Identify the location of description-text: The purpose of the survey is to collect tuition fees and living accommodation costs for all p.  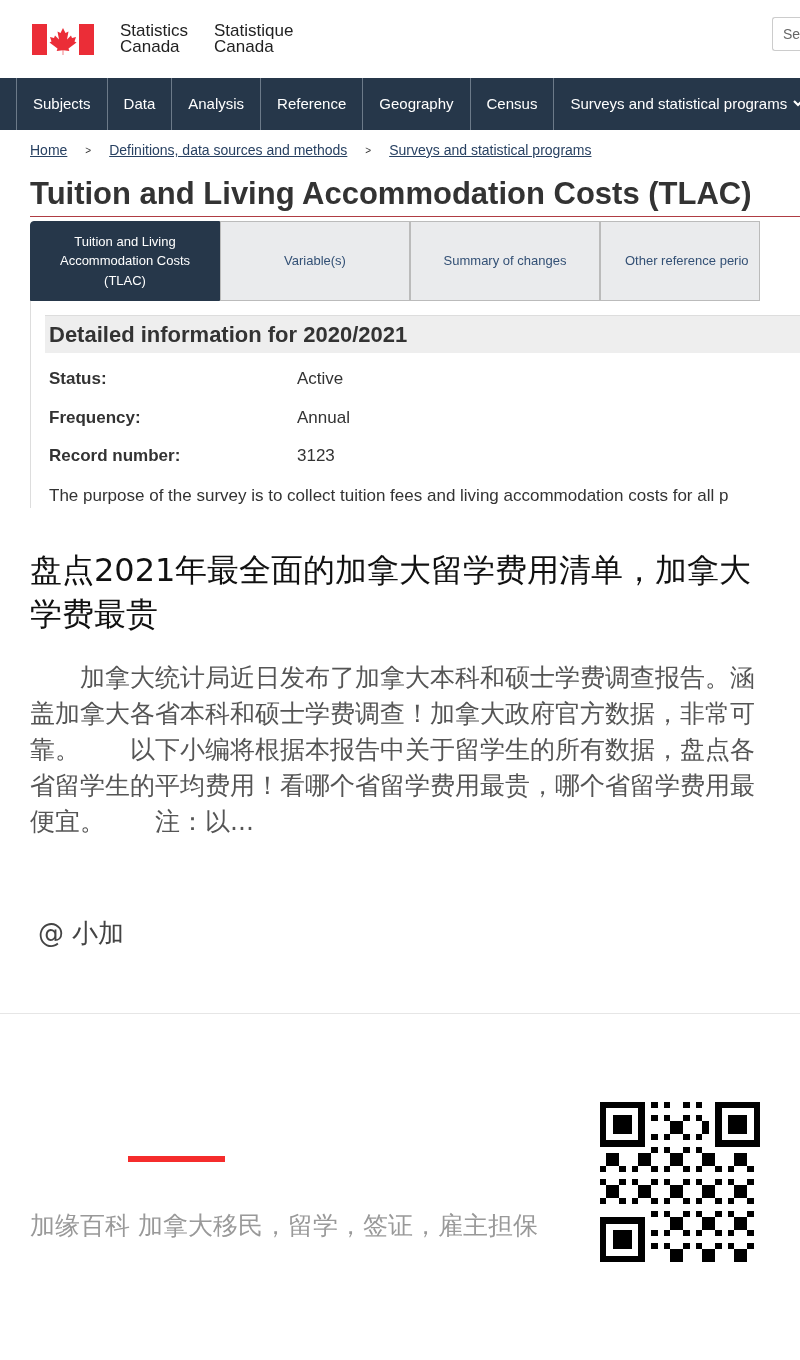
(389, 495).